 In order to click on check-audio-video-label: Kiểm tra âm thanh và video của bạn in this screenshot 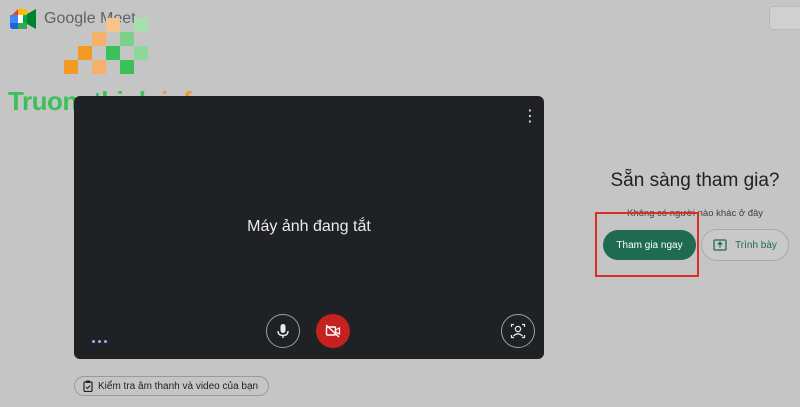, I will do `click(178, 386)`.